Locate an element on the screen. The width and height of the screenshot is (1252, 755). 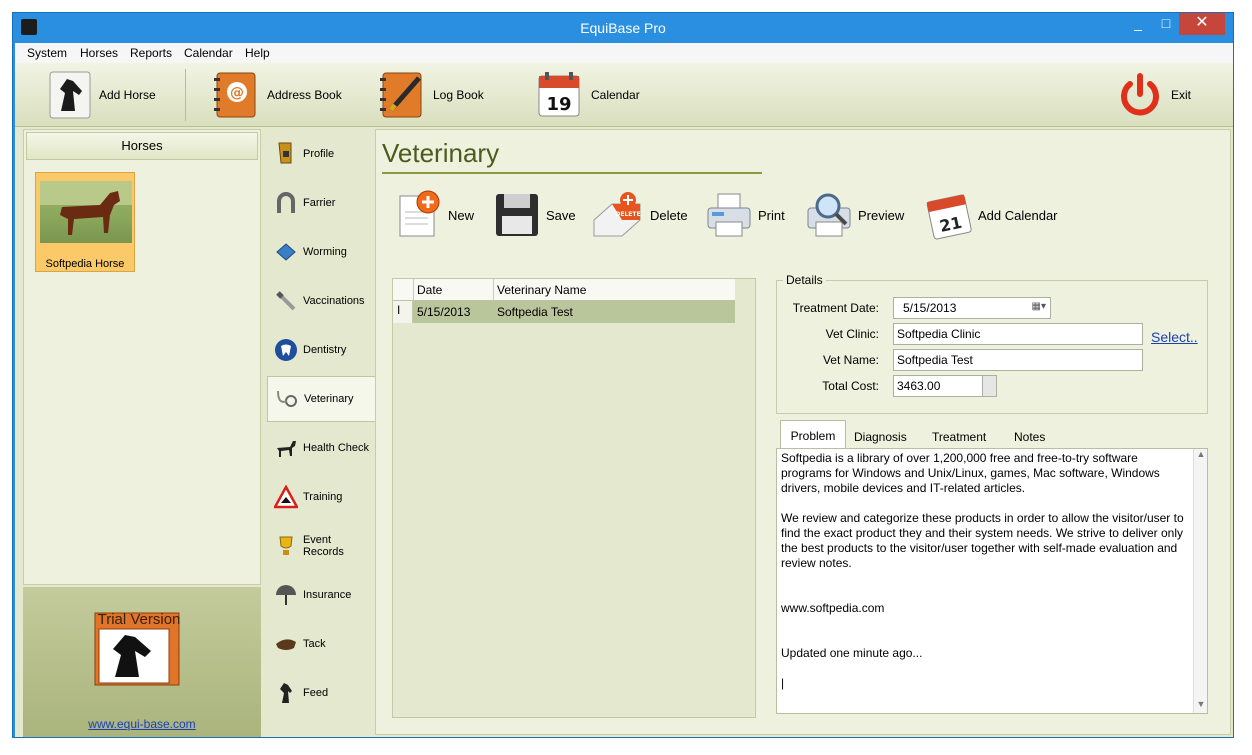
nav-item-worming: Worming is located at coordinates (321, 252).